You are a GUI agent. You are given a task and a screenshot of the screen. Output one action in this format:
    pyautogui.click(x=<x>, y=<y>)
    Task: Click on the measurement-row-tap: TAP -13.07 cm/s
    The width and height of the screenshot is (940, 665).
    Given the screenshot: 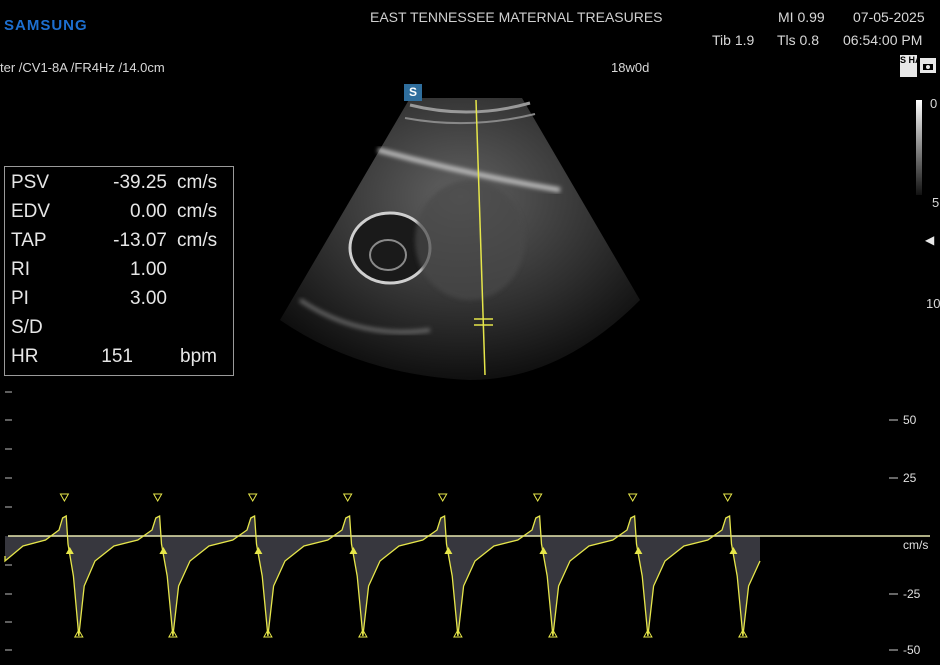 What is the action you would take?
    pyautogui.click(x=119, y=241)
    